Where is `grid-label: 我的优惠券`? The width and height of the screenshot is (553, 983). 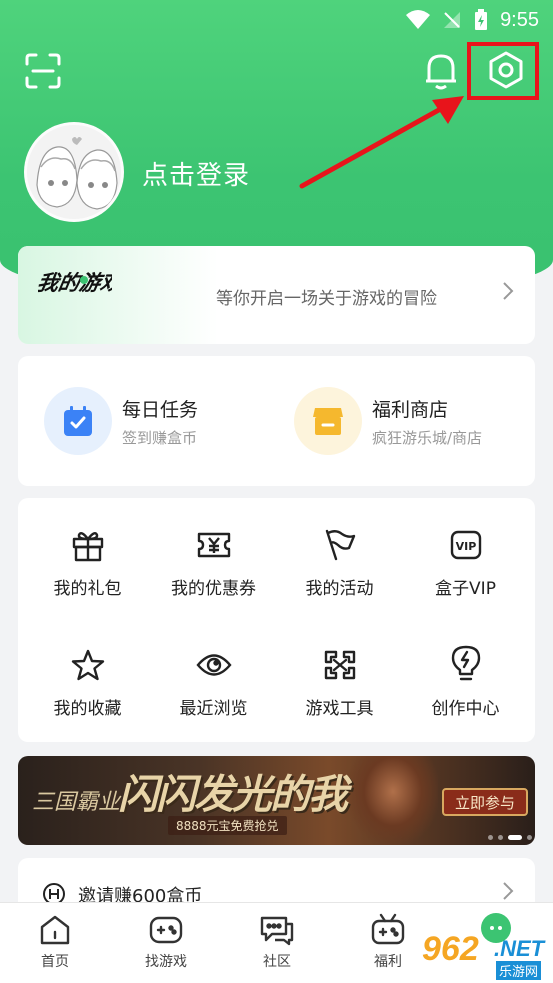
grid-label: 我的优惠券 is located at coordinates (213, 589).